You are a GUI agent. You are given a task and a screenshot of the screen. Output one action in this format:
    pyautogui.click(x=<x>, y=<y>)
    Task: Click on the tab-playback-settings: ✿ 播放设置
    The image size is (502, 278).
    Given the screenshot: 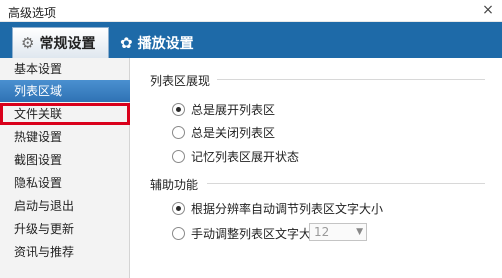 What is the action you would take?
    pyautogui.click(x=158, y=42)
    